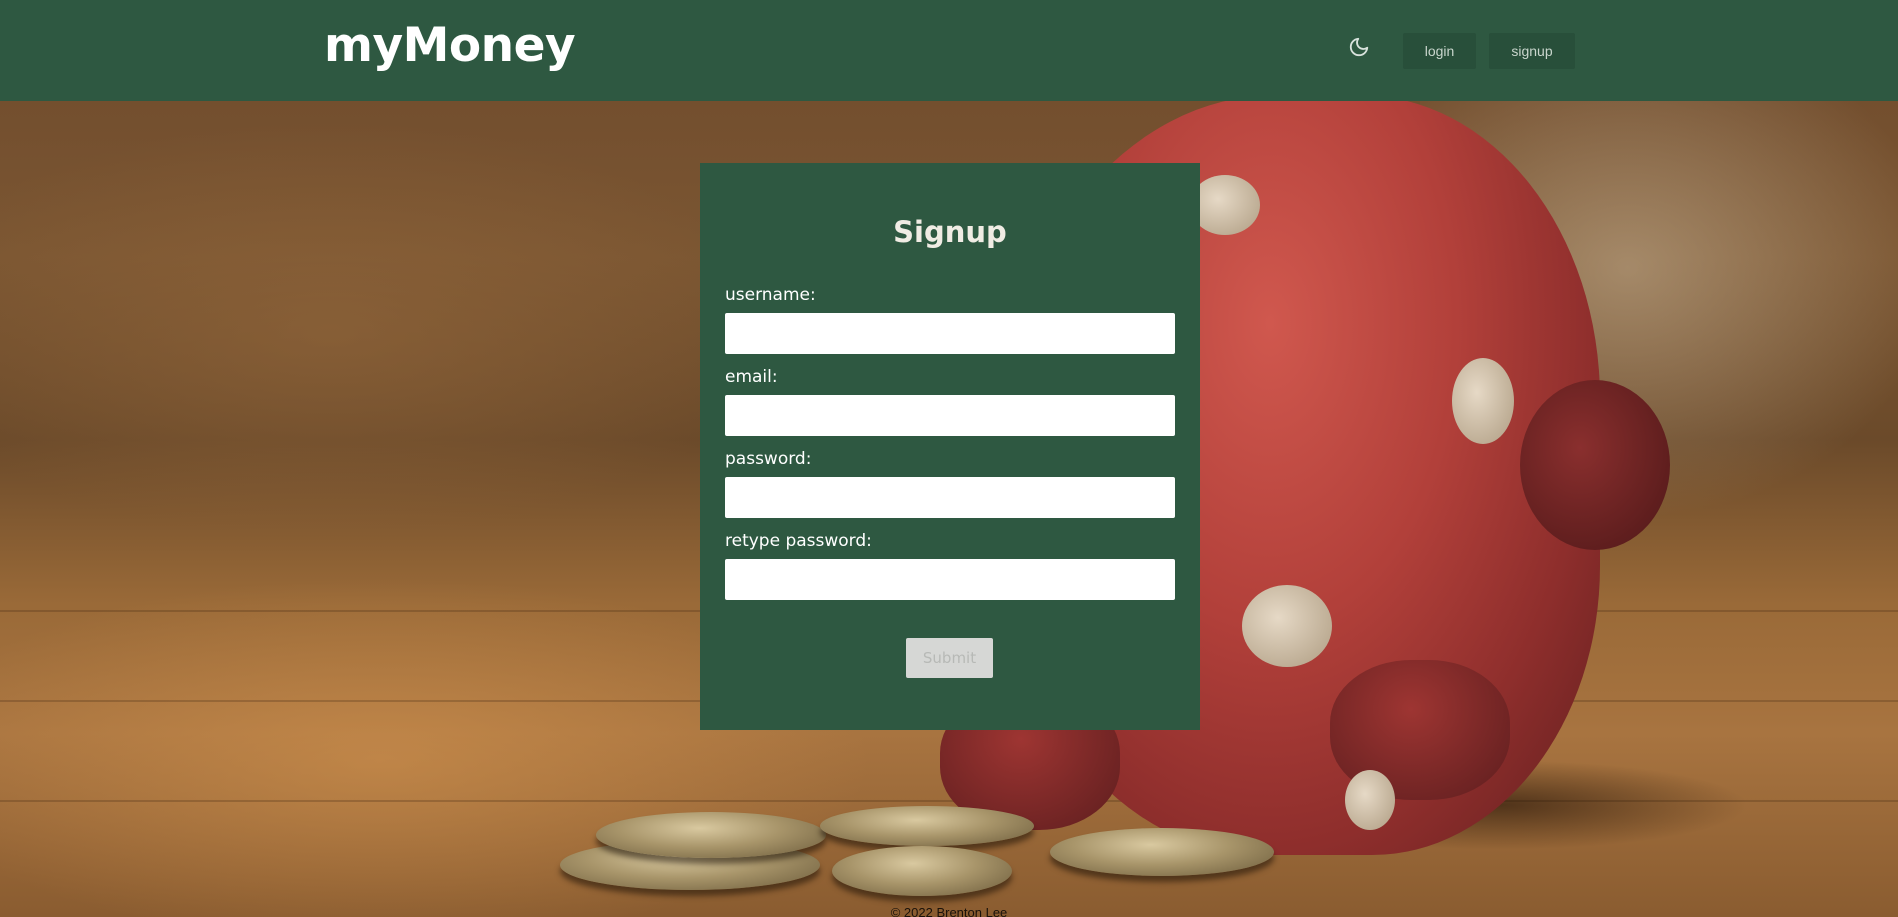  Describe the element at coordinates (950, 232) in the screenshot. I see `form-title: Signup` at that location.